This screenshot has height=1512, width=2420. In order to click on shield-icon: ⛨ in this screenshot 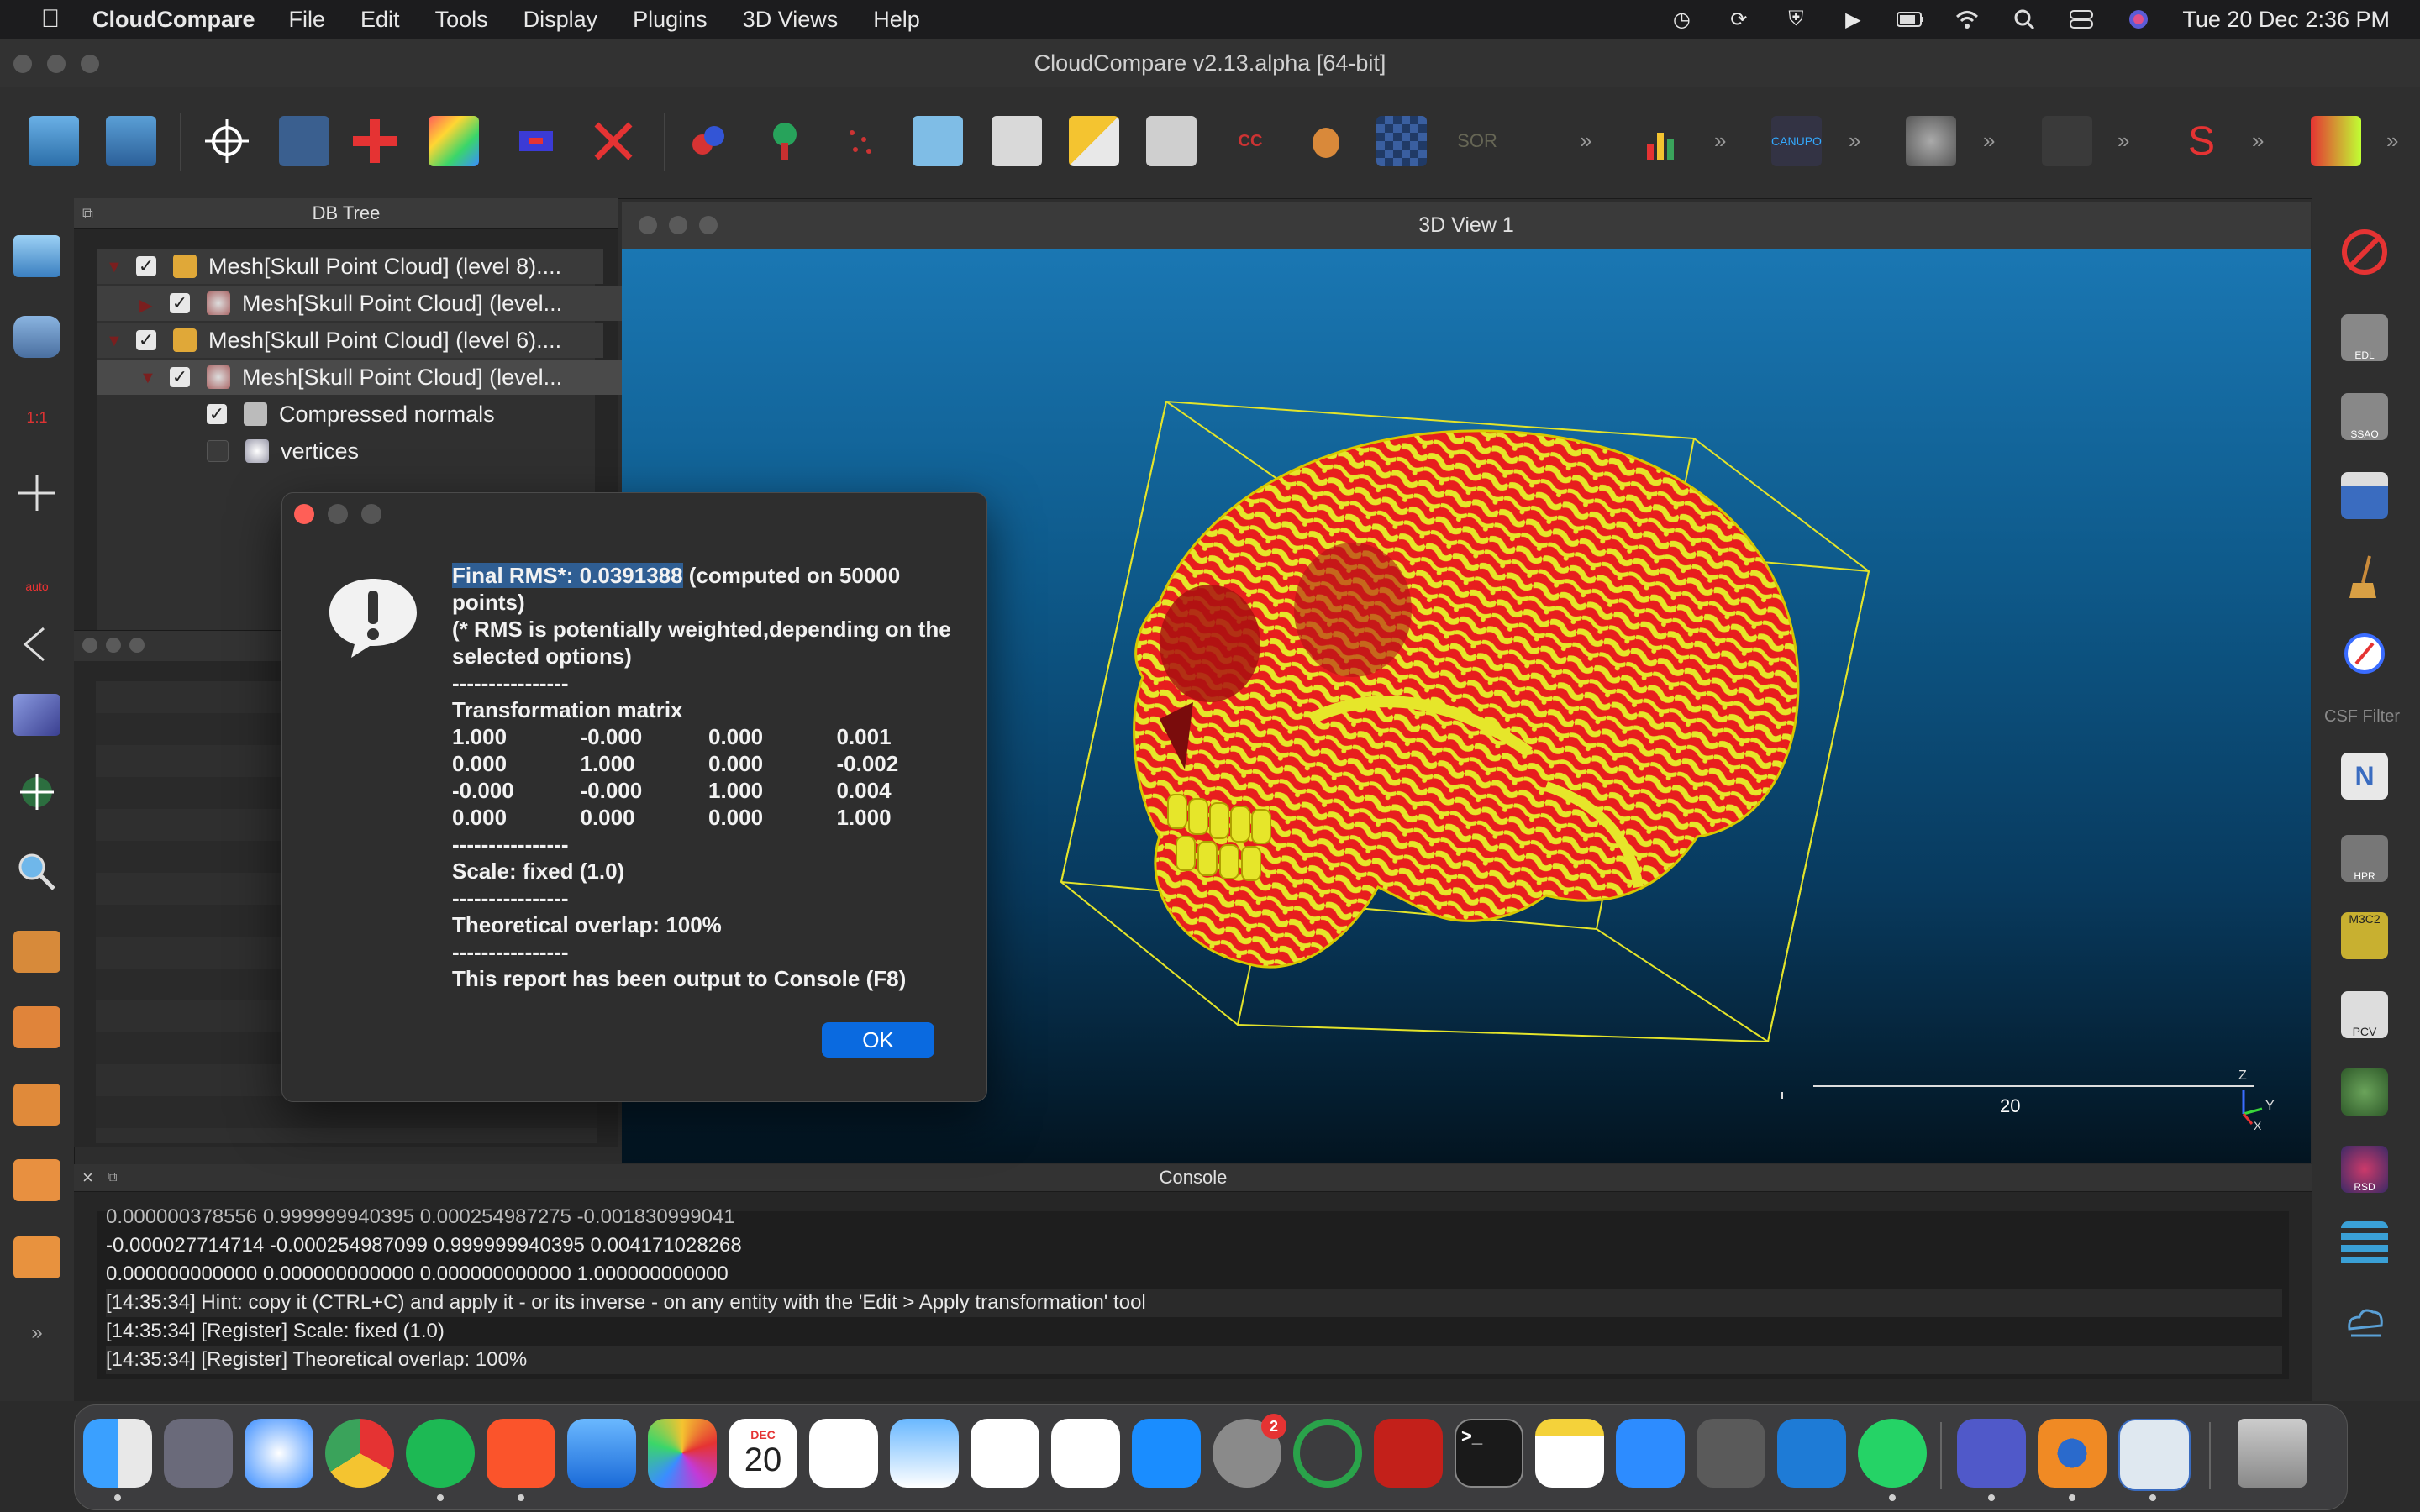, I will do `click(1796, 19)`.